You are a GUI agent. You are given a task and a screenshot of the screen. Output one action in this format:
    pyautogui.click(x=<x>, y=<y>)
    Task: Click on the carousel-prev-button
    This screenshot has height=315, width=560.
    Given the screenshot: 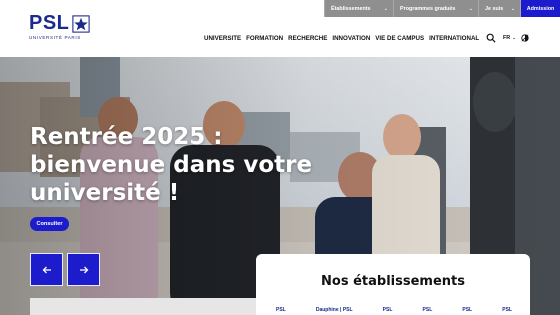 What is the action you would take?
    pyautogui.click(x=46, y=269)
    